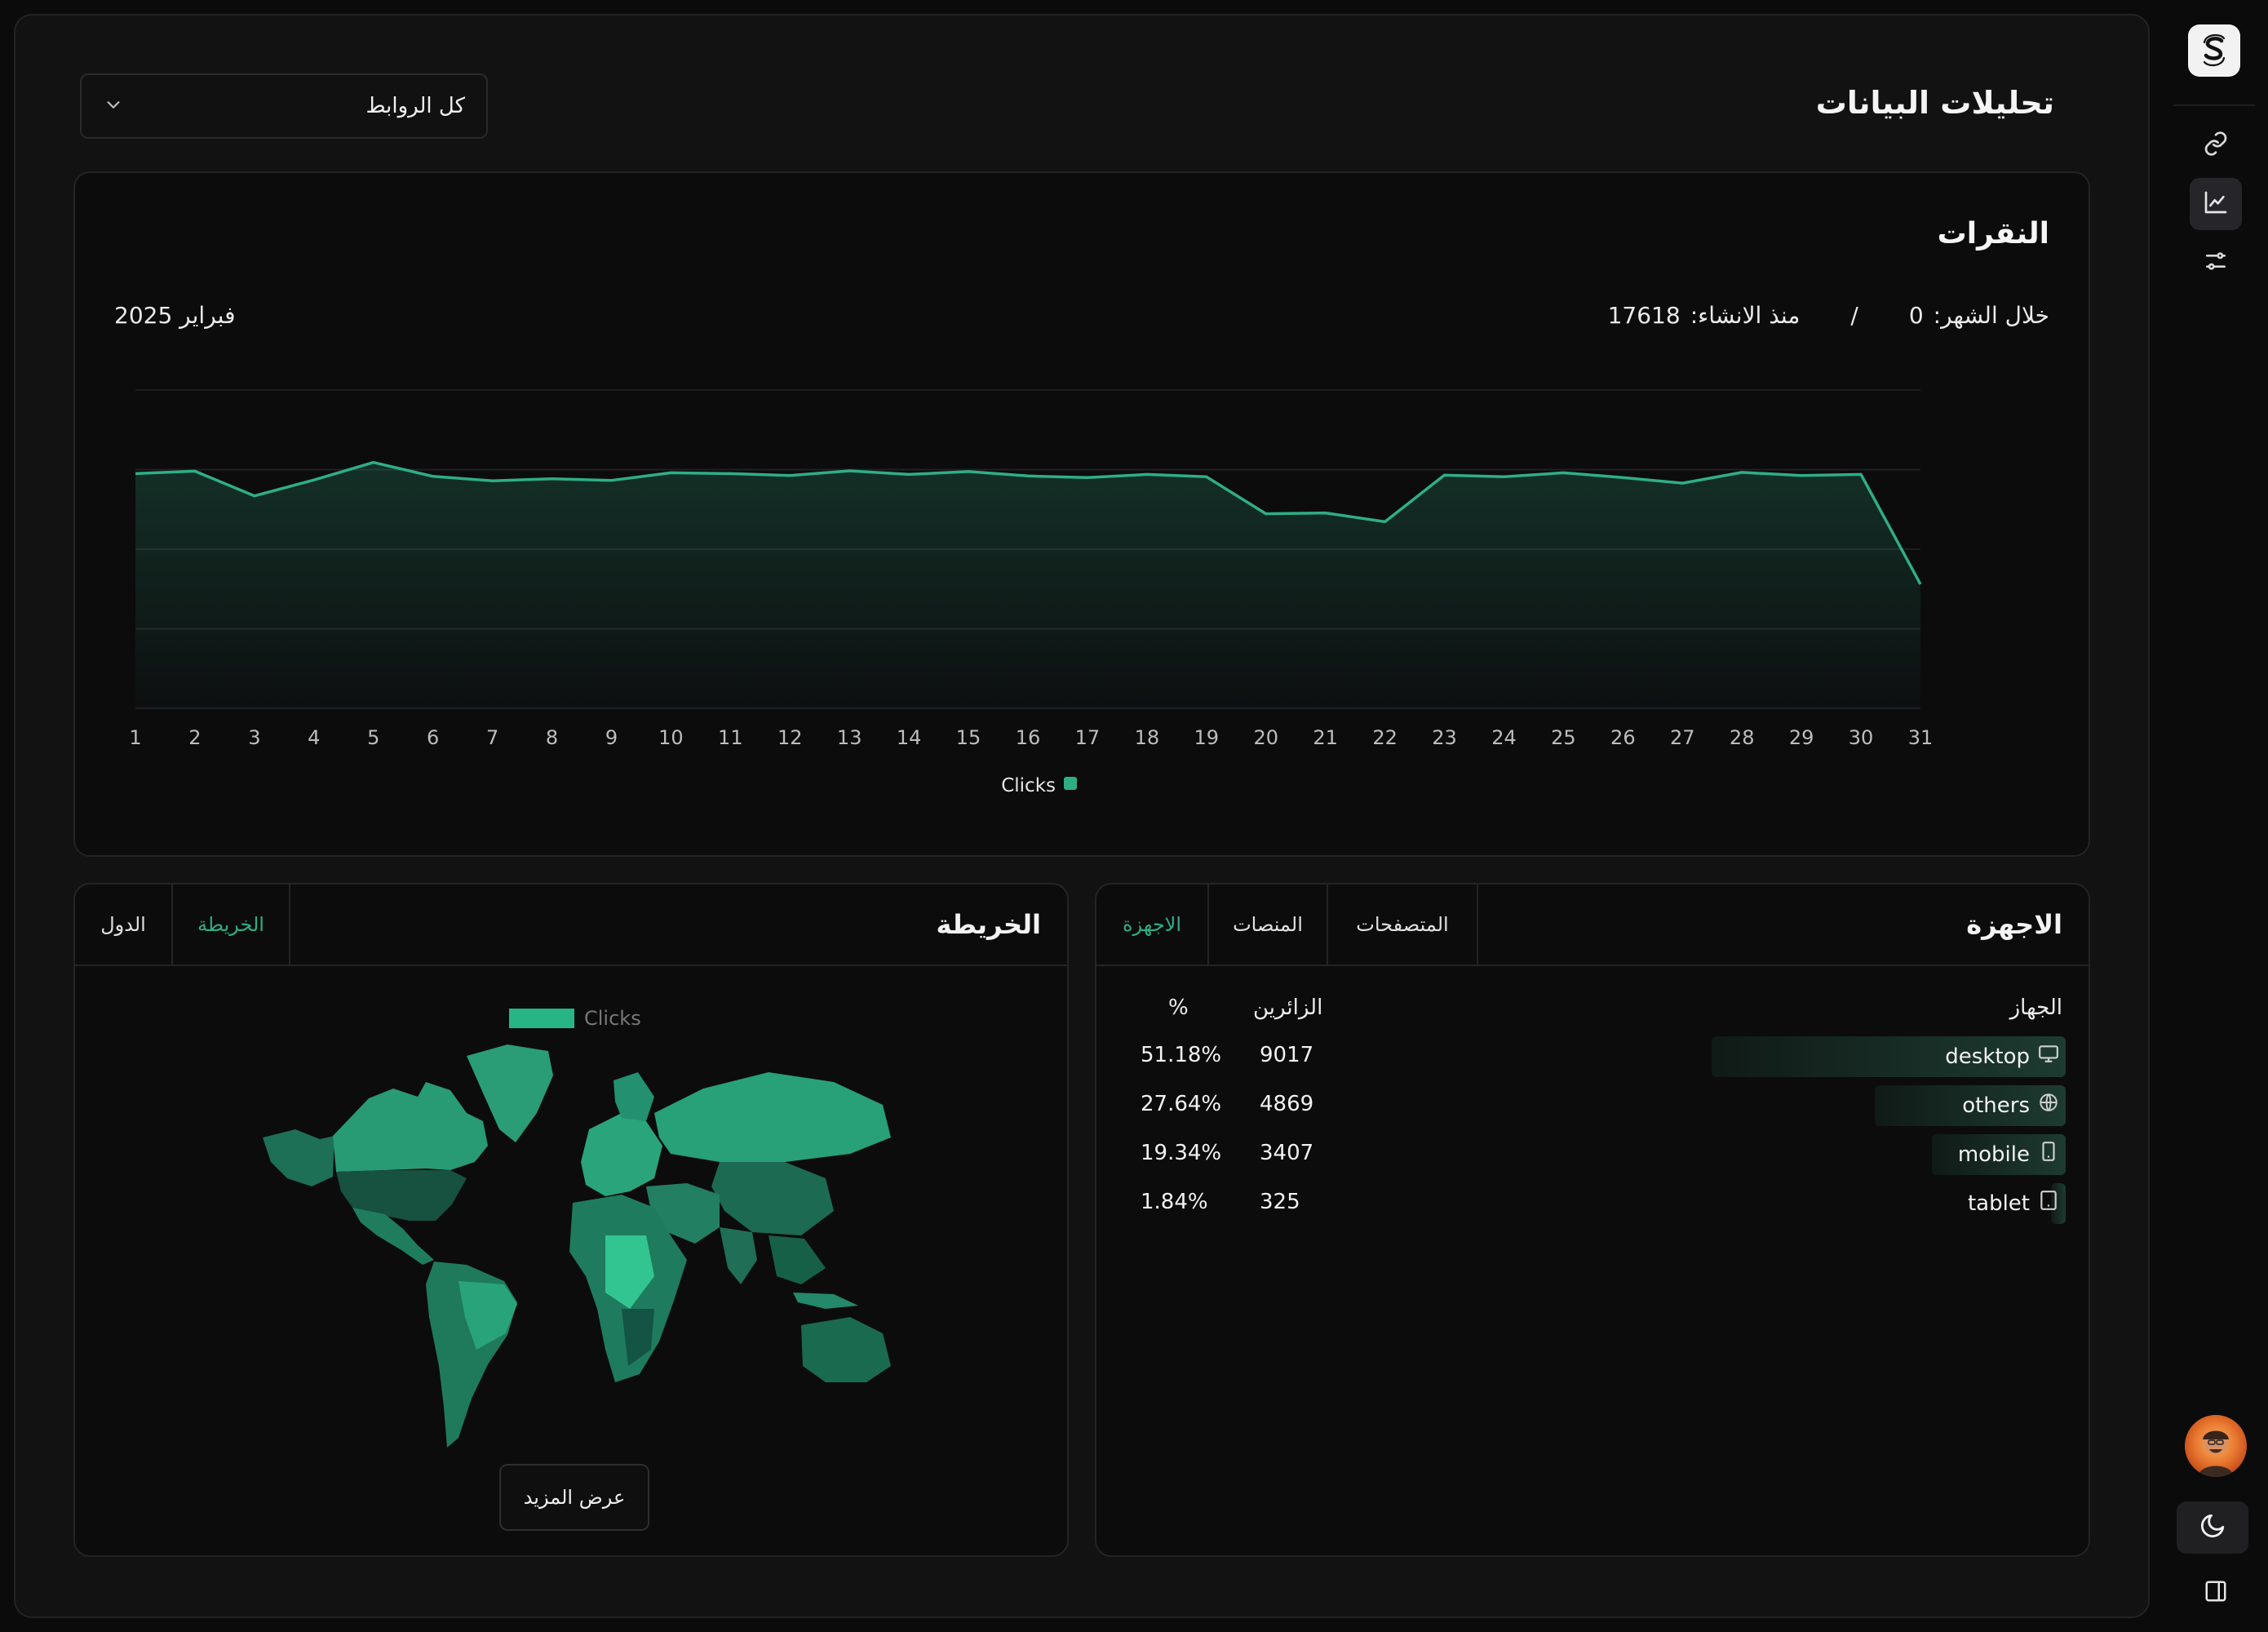  What do you see at coordinates (1993, 1154) in the screenshot?
I see `device-name: mobile` at bounding box center [1993, 1154].